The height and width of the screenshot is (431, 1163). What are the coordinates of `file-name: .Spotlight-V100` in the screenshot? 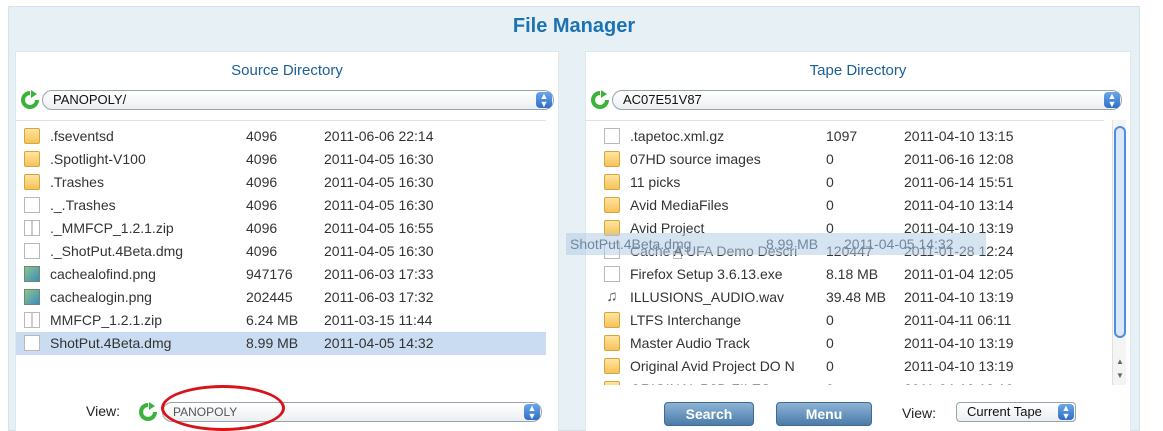 It's located at (98, 159).